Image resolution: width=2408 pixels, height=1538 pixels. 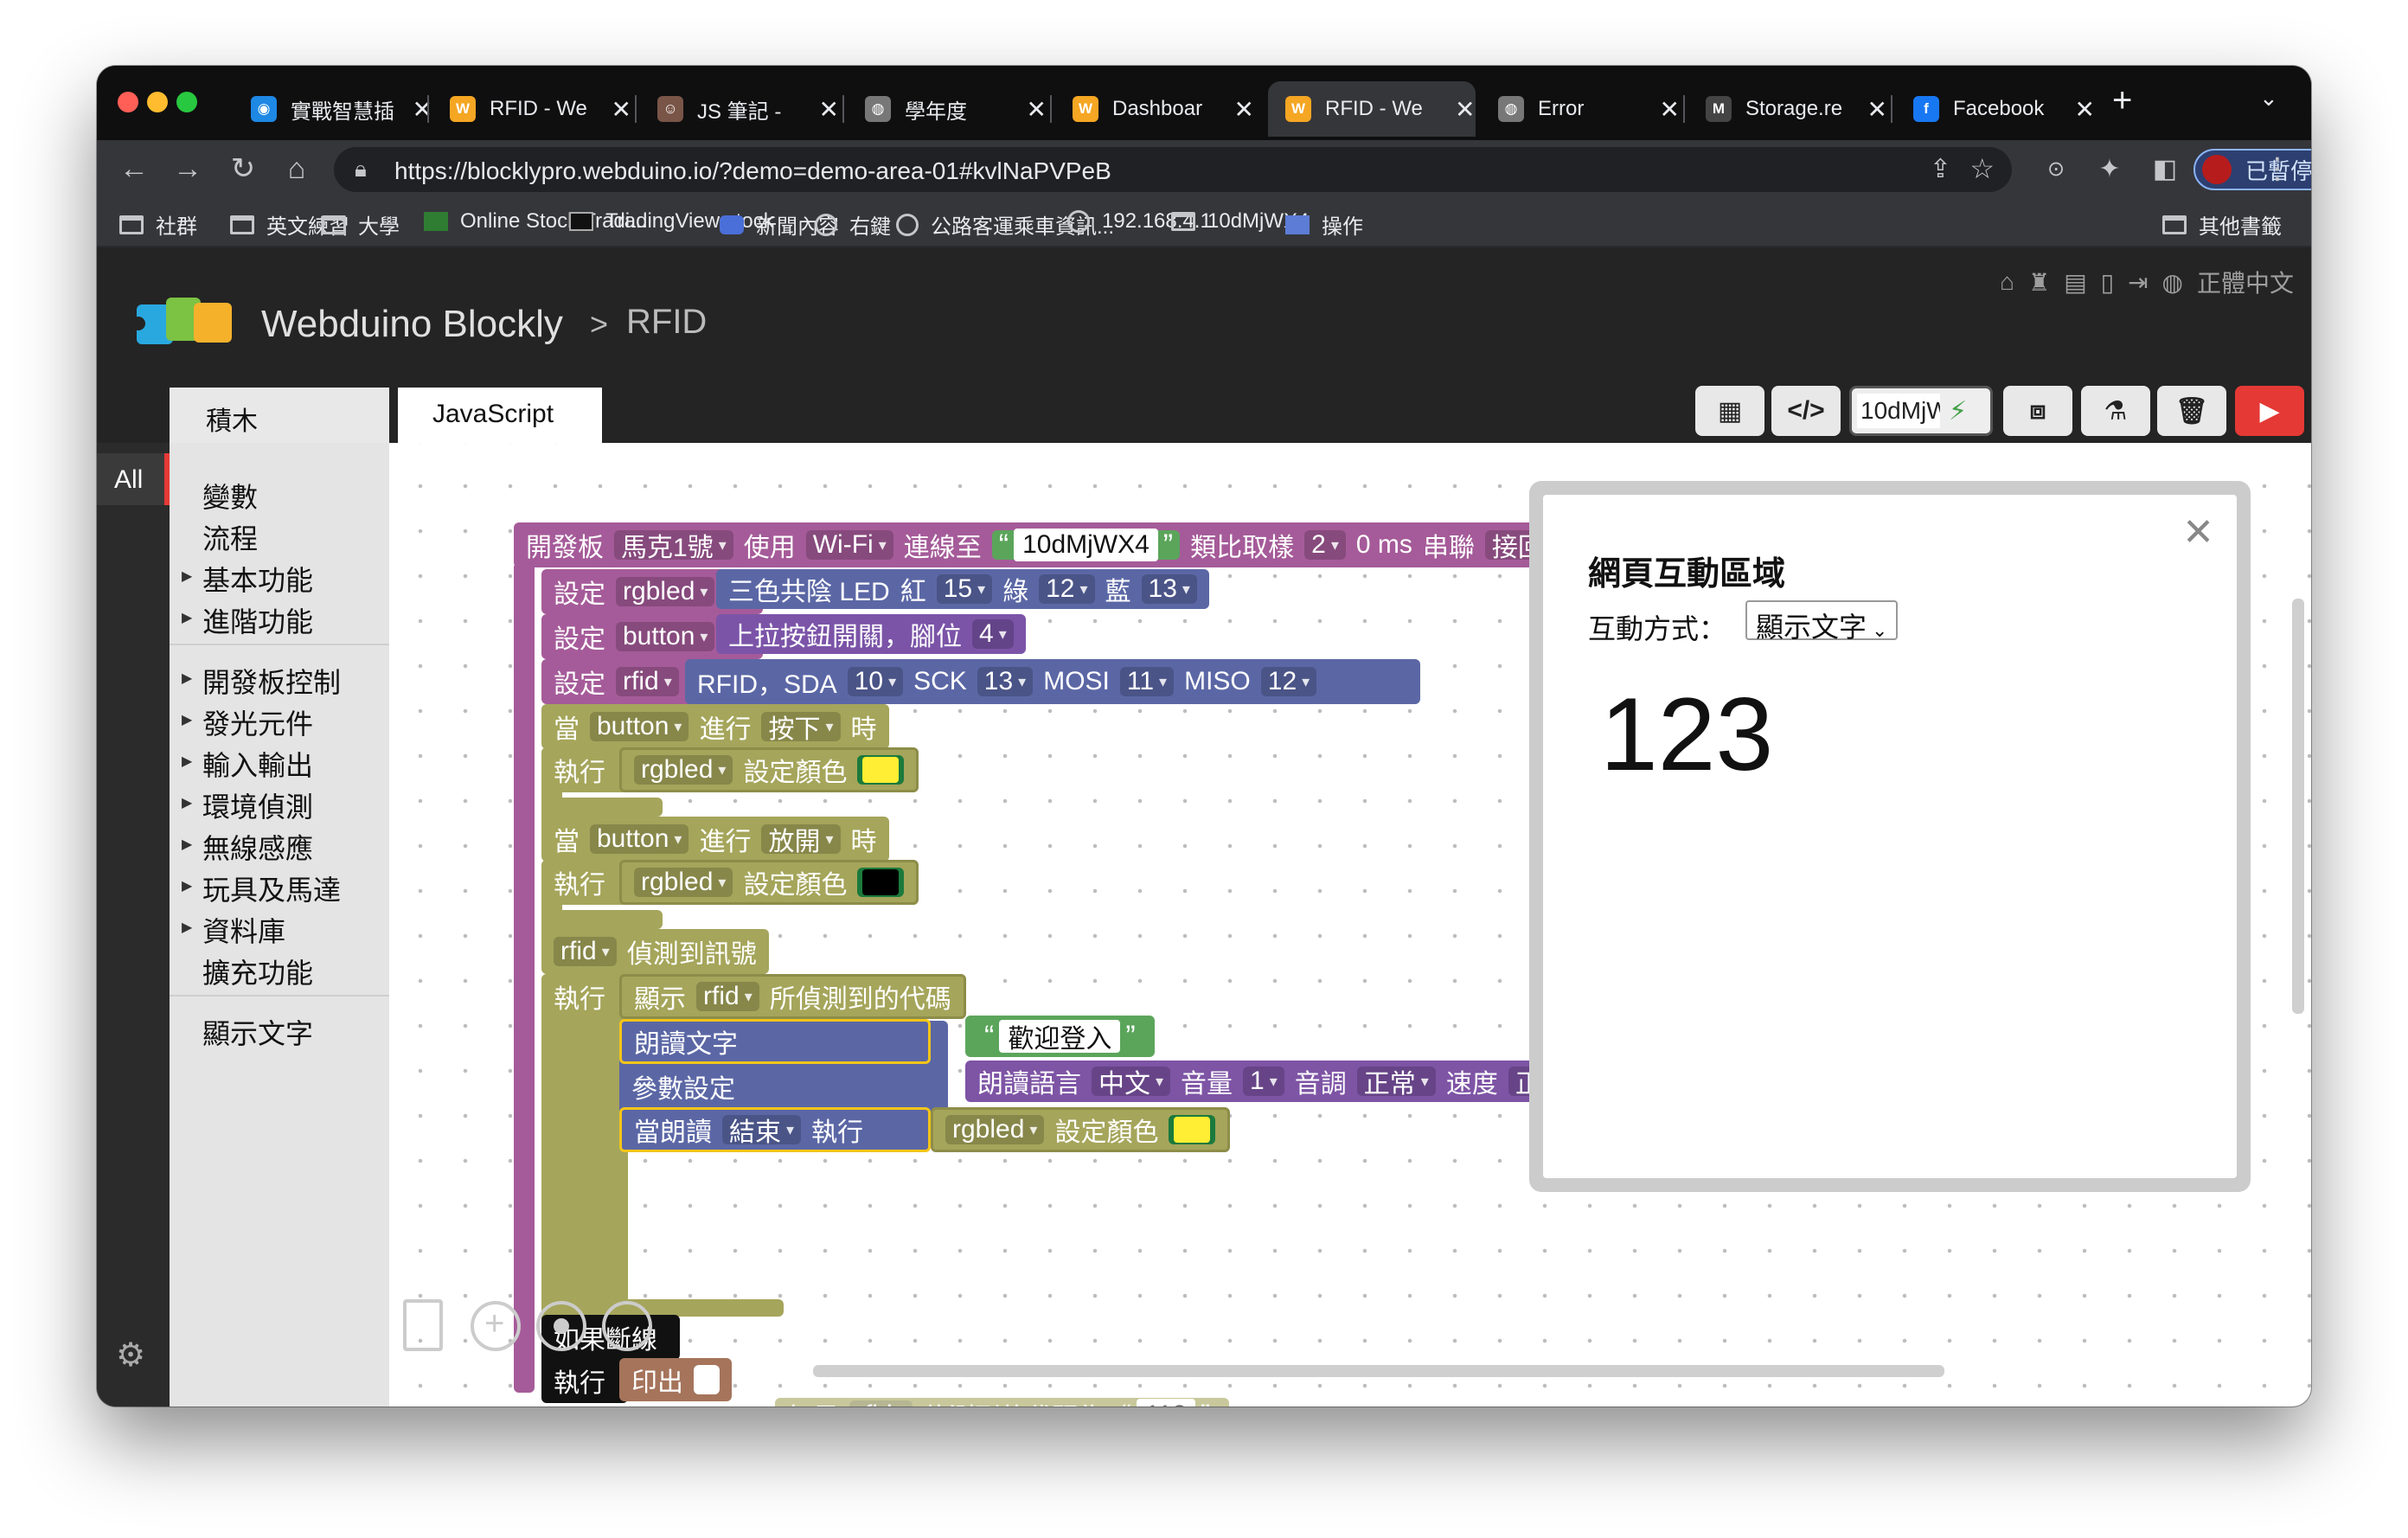 I want to click on back-button: ←, so click(x=134, y=169).